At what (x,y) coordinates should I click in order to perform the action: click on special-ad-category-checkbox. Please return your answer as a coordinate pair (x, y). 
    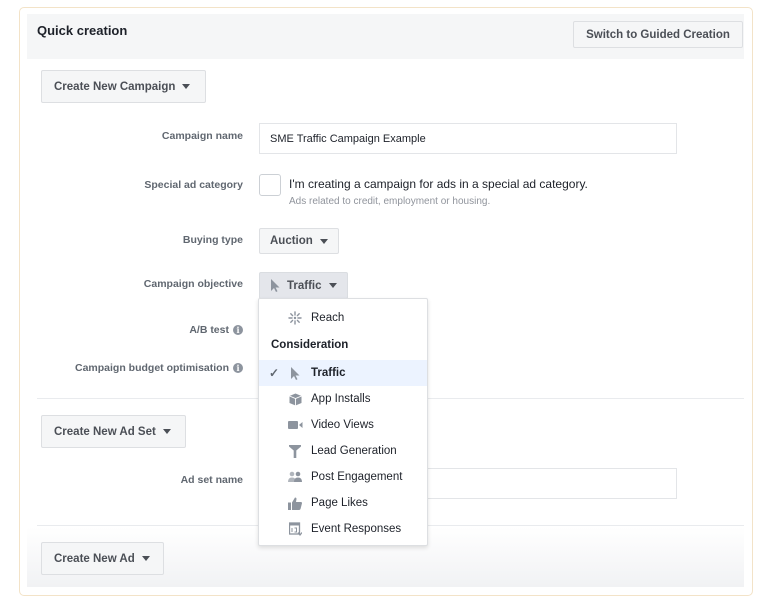
    Looking at the image, I should click on (270, 185).